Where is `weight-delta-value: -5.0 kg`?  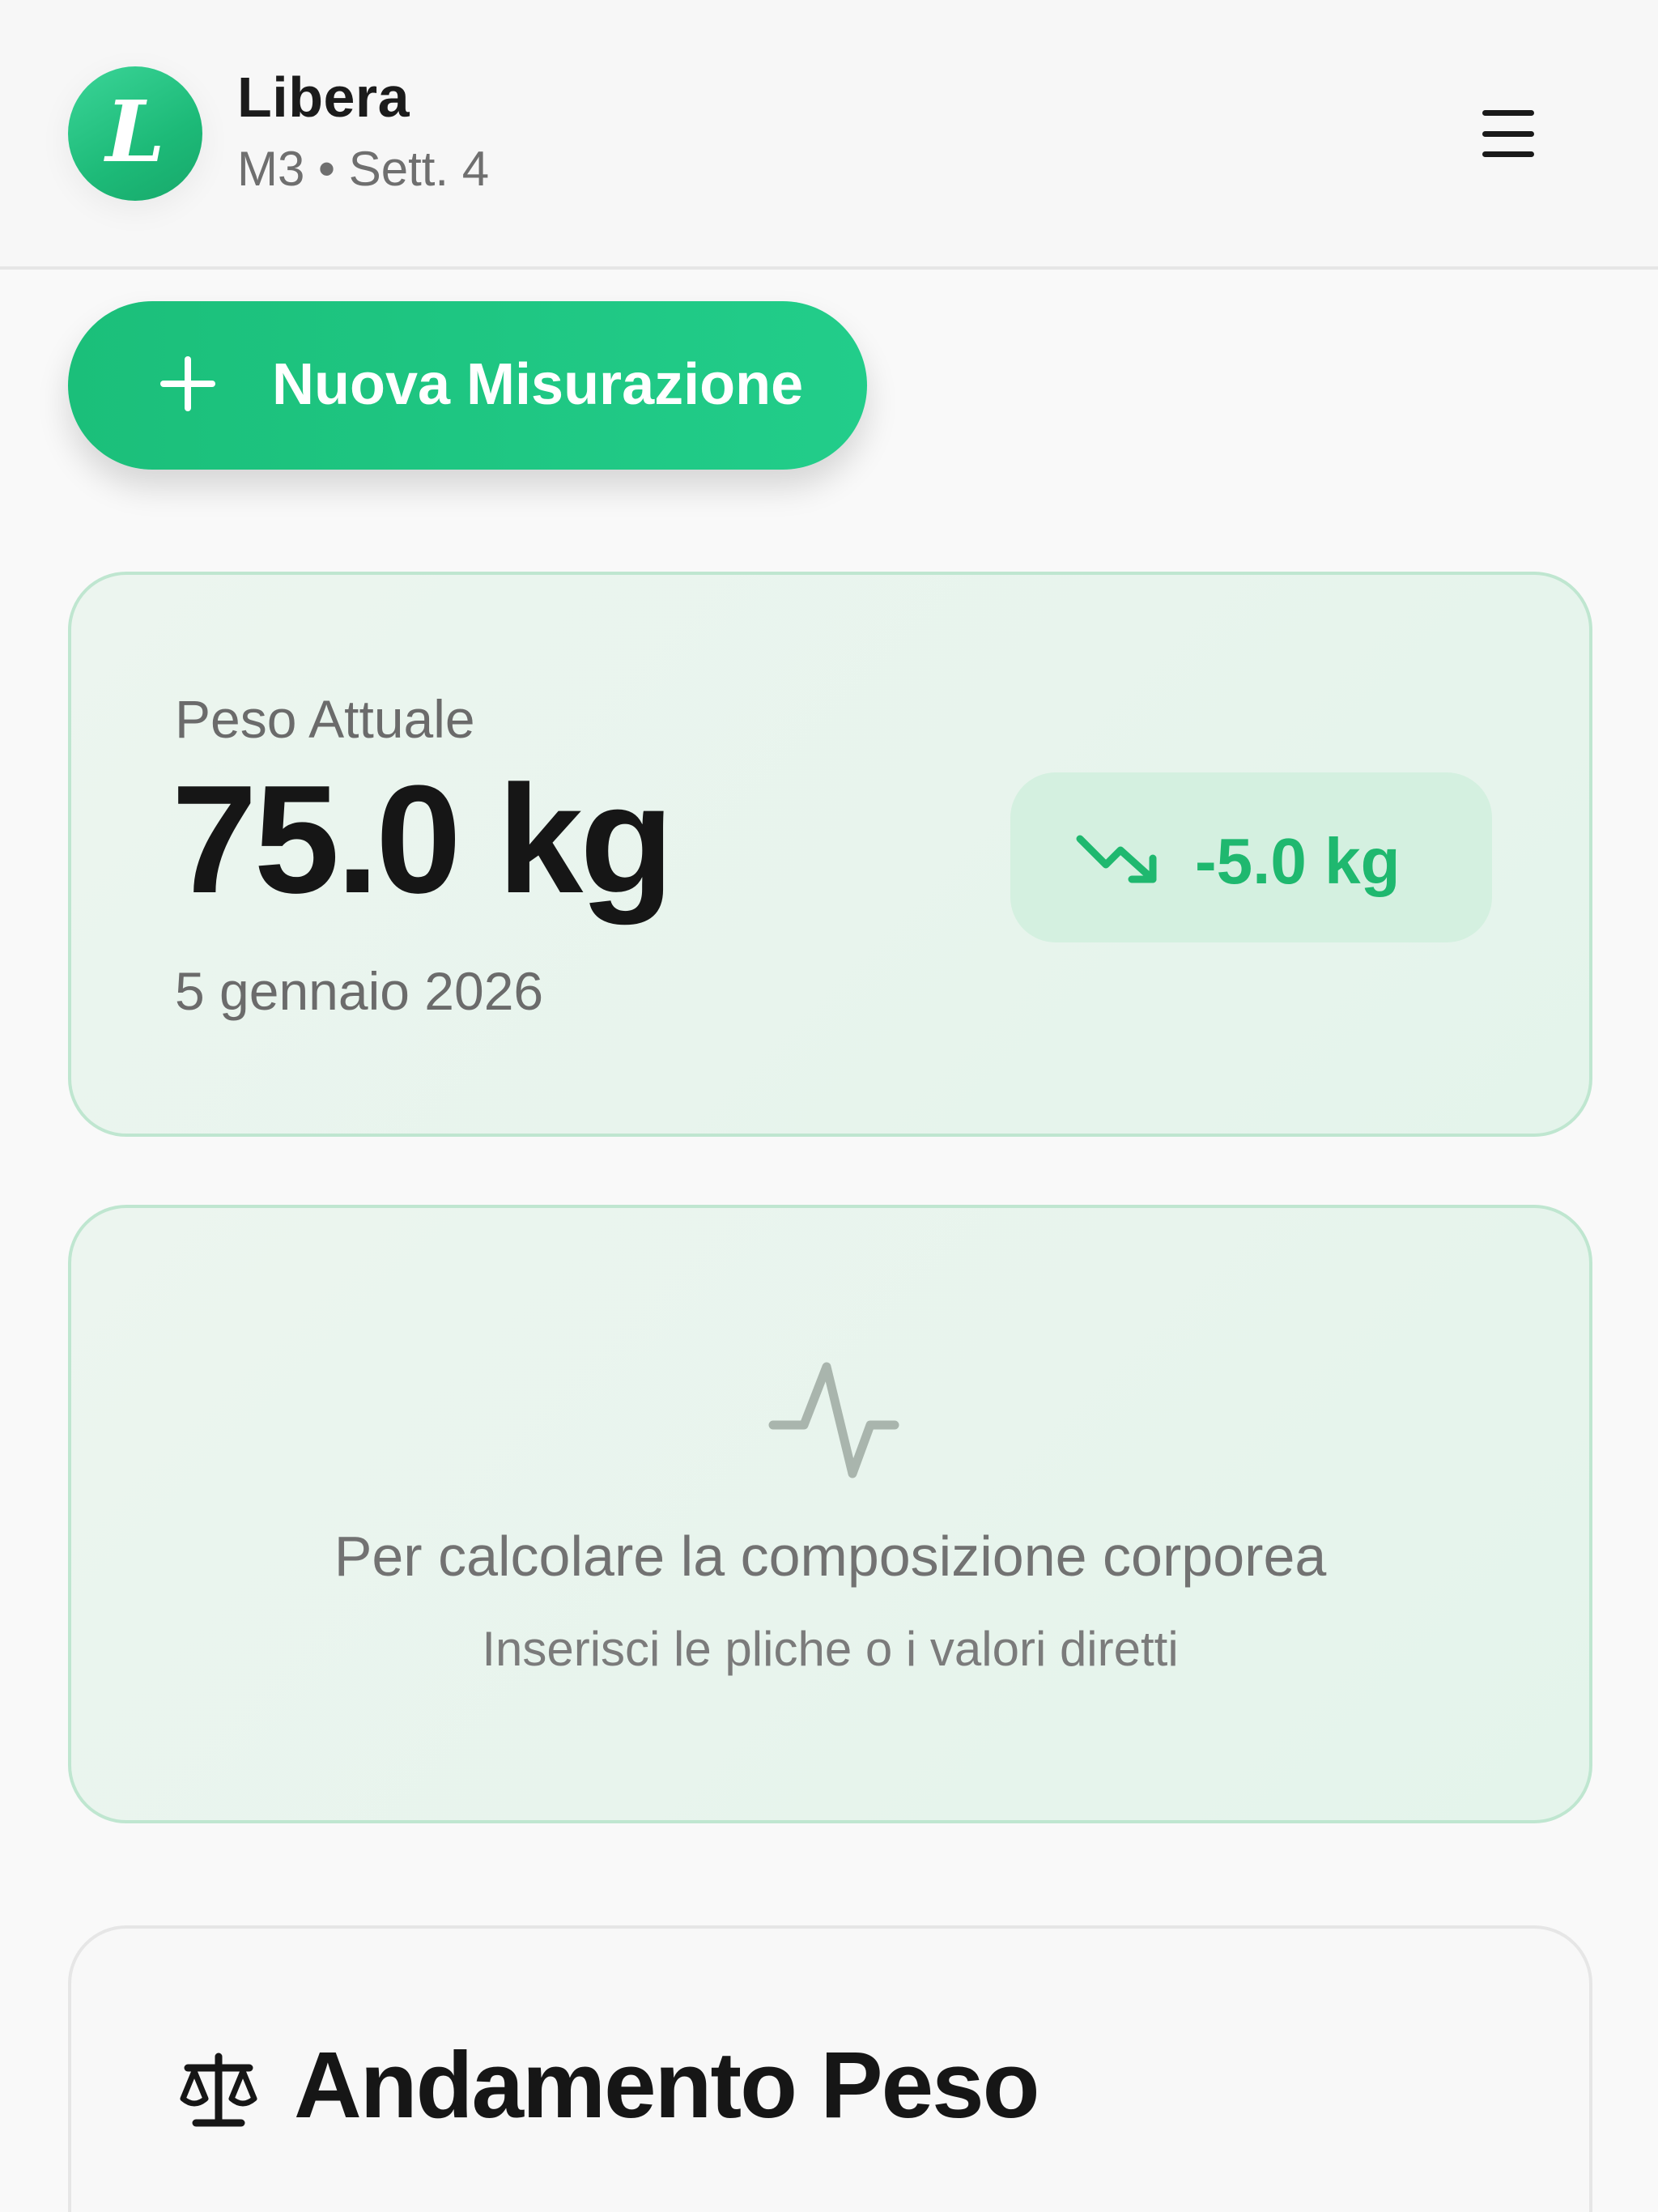
weight-delta-value: -5.0 kg is located at coordinates (1298, 861).